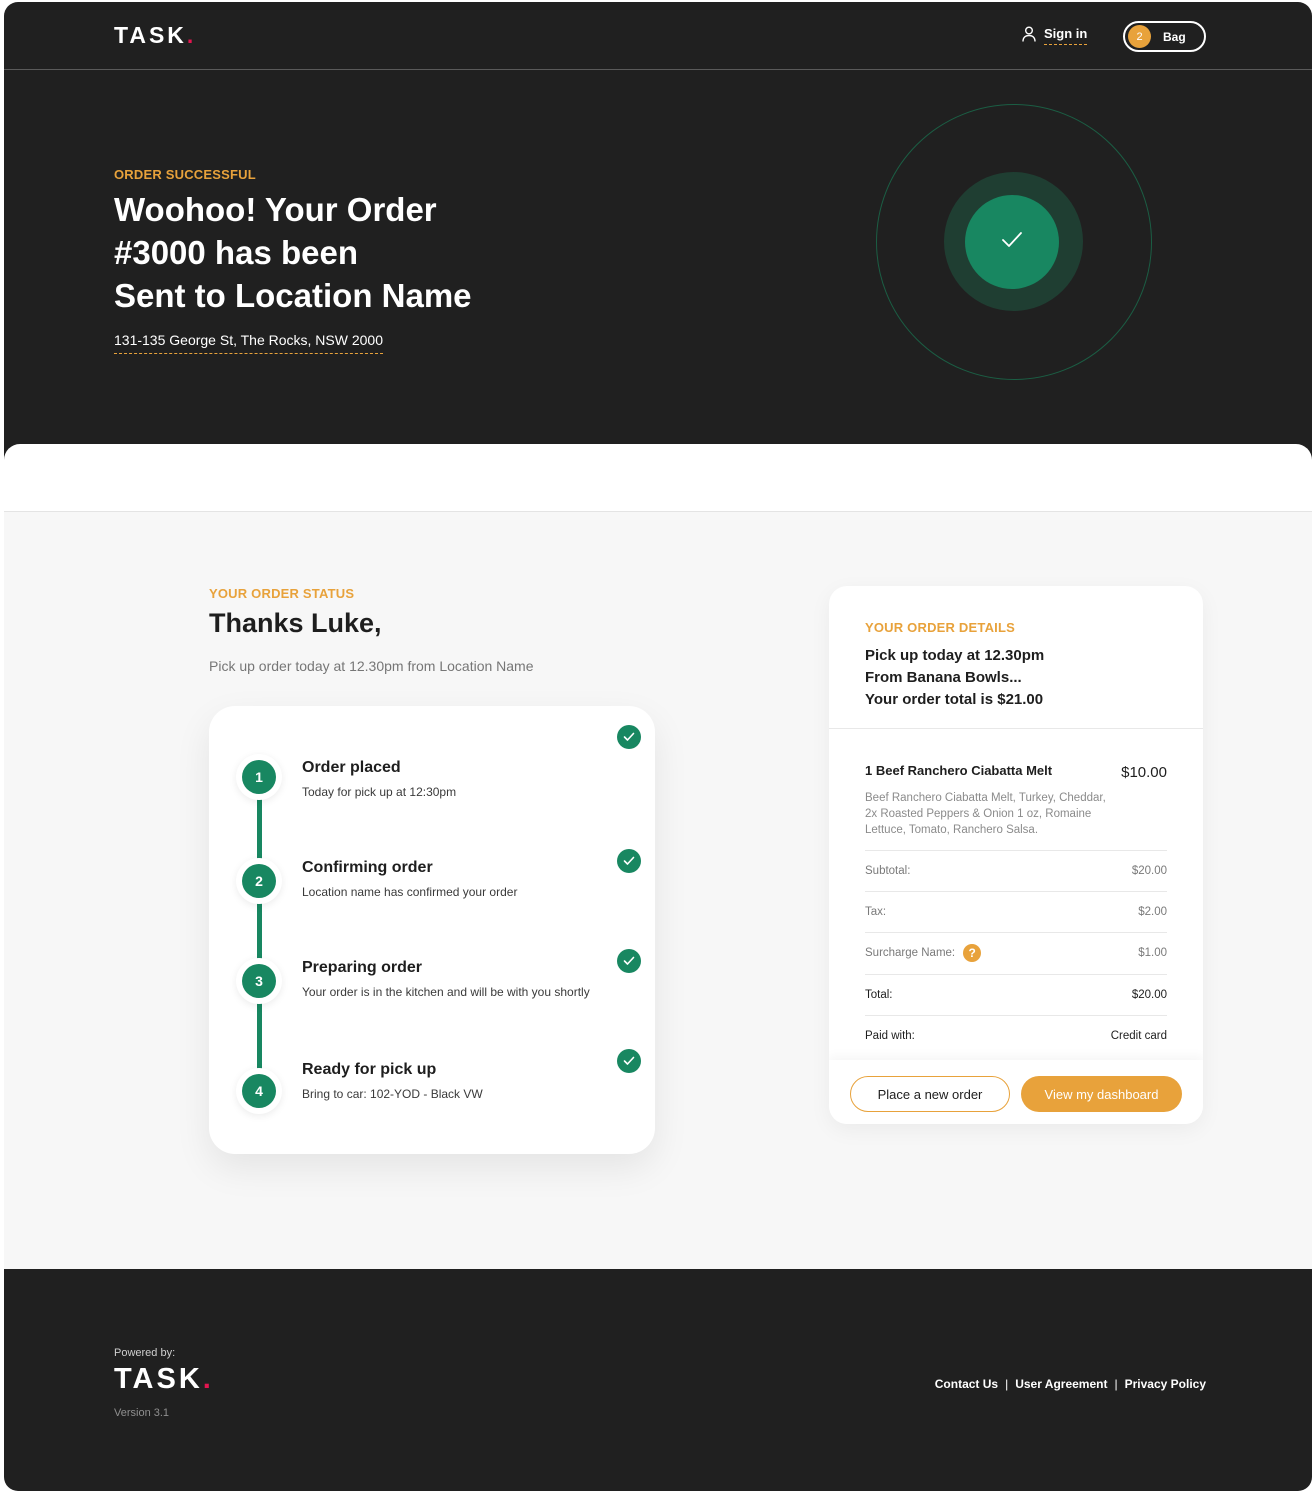 The width and height of the screenshot is (1316, 1493). I want to click on bag-count-badge: 2, so click(1139, 36).